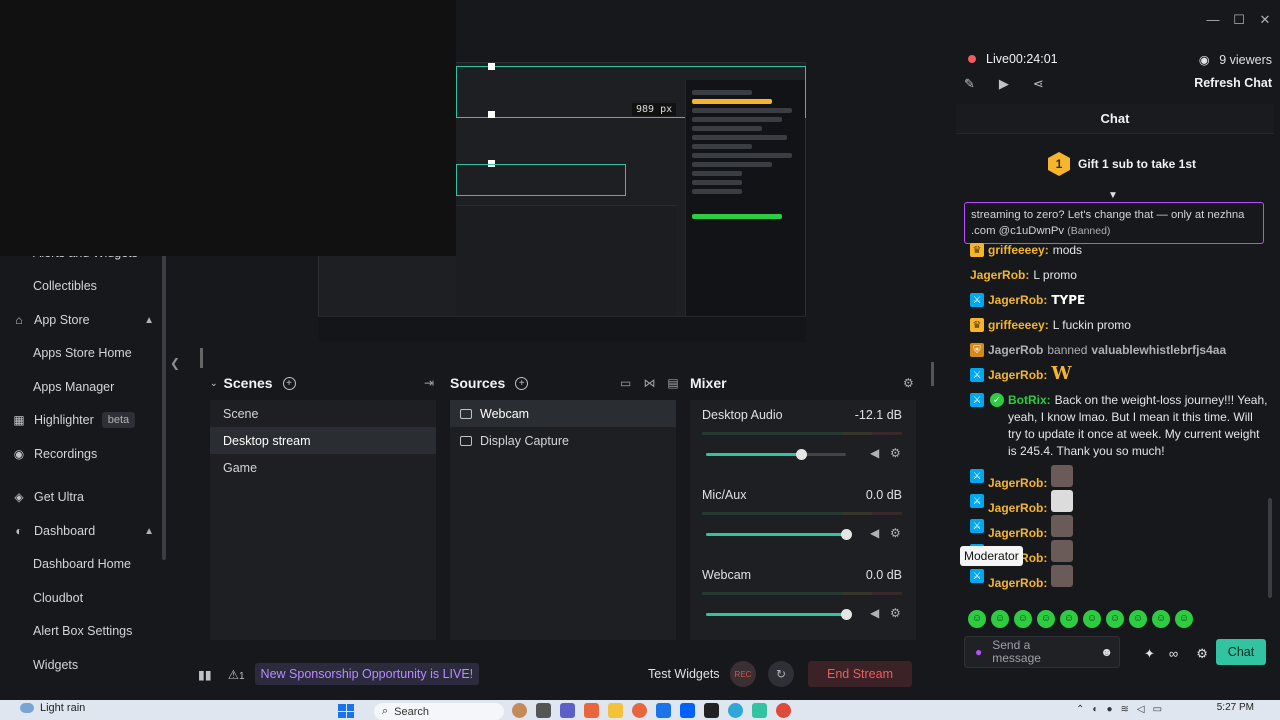 The height and width of the screenshot is (720, 1280). What do you see at coordinates (1080, 709) in the screenshot?
I see `chevron-up-icon: ⌃` at bounding box center [1080, 709].